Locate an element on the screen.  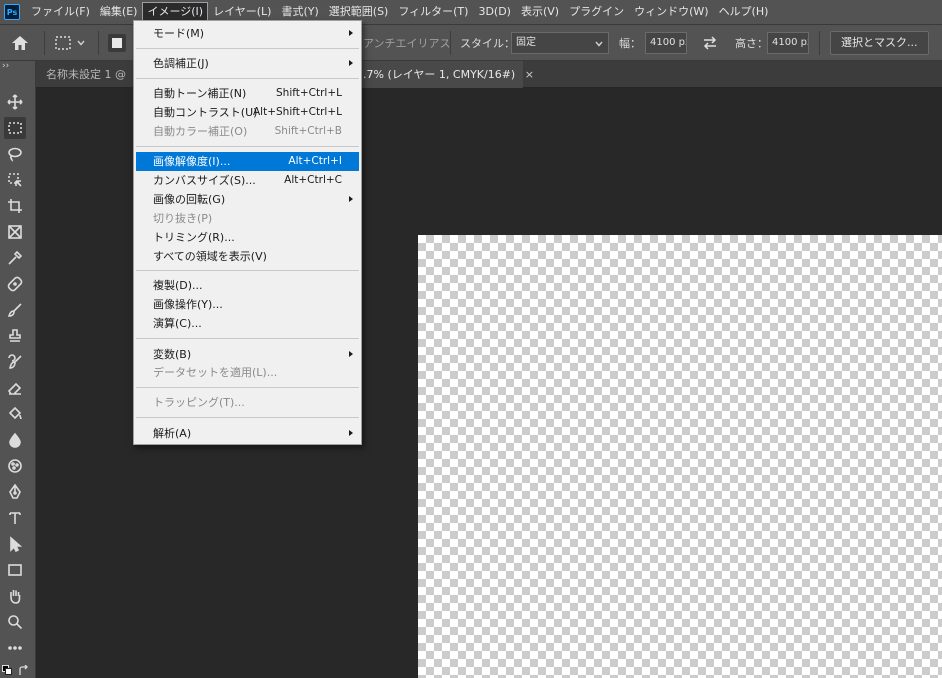
paint-bucket-tool-icon is located at coordinates (15, 414).